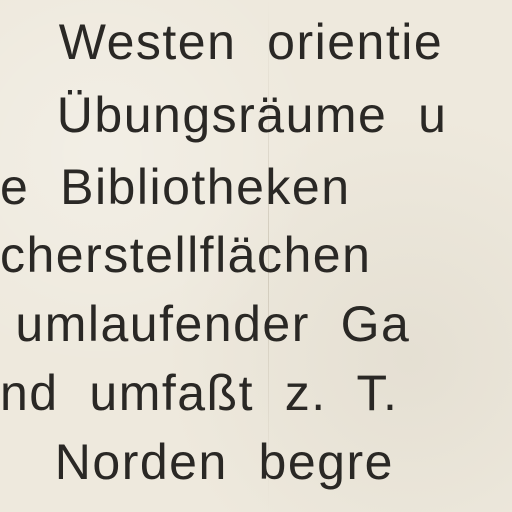  I want to click on text-line-5: umlaufender Ga, so click(205, 324).